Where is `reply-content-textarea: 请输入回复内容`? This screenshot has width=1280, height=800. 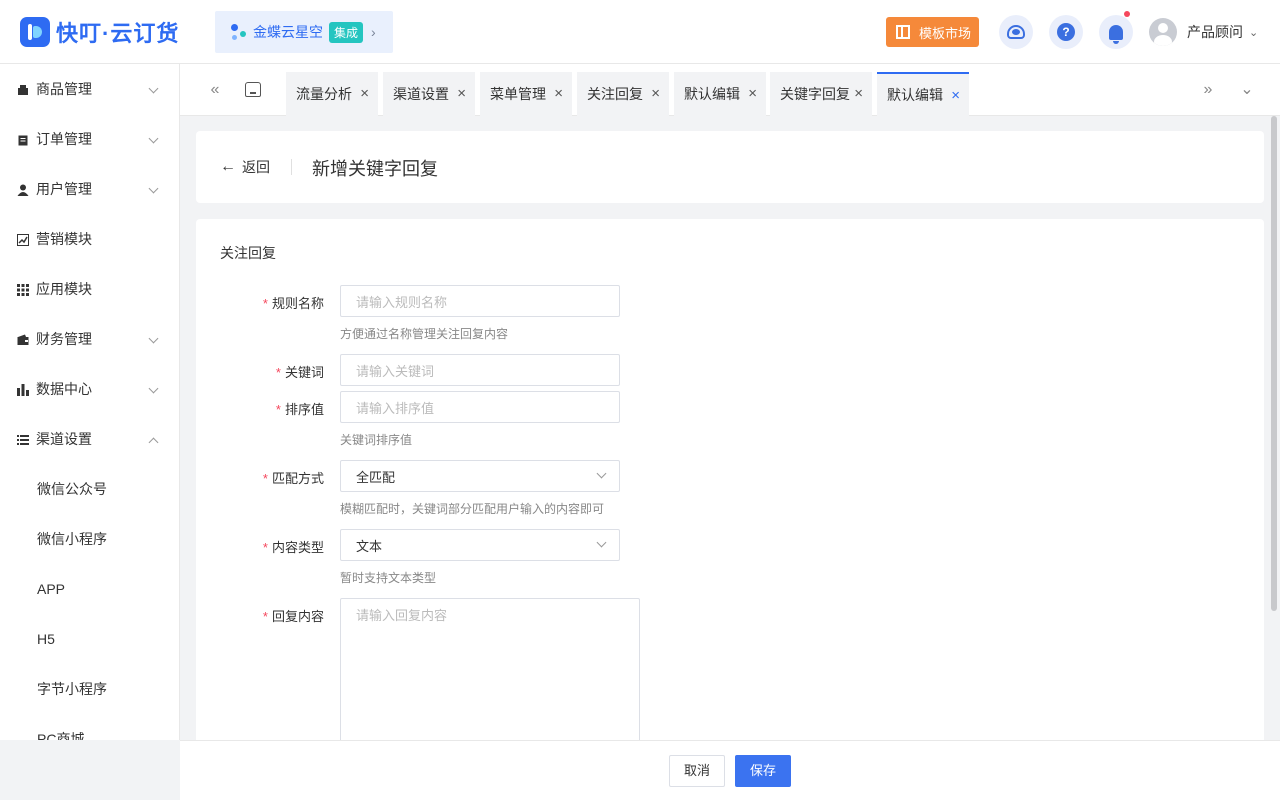
reply-content-textarea: 请输入回复内容 is located at coordinates (490, 678).